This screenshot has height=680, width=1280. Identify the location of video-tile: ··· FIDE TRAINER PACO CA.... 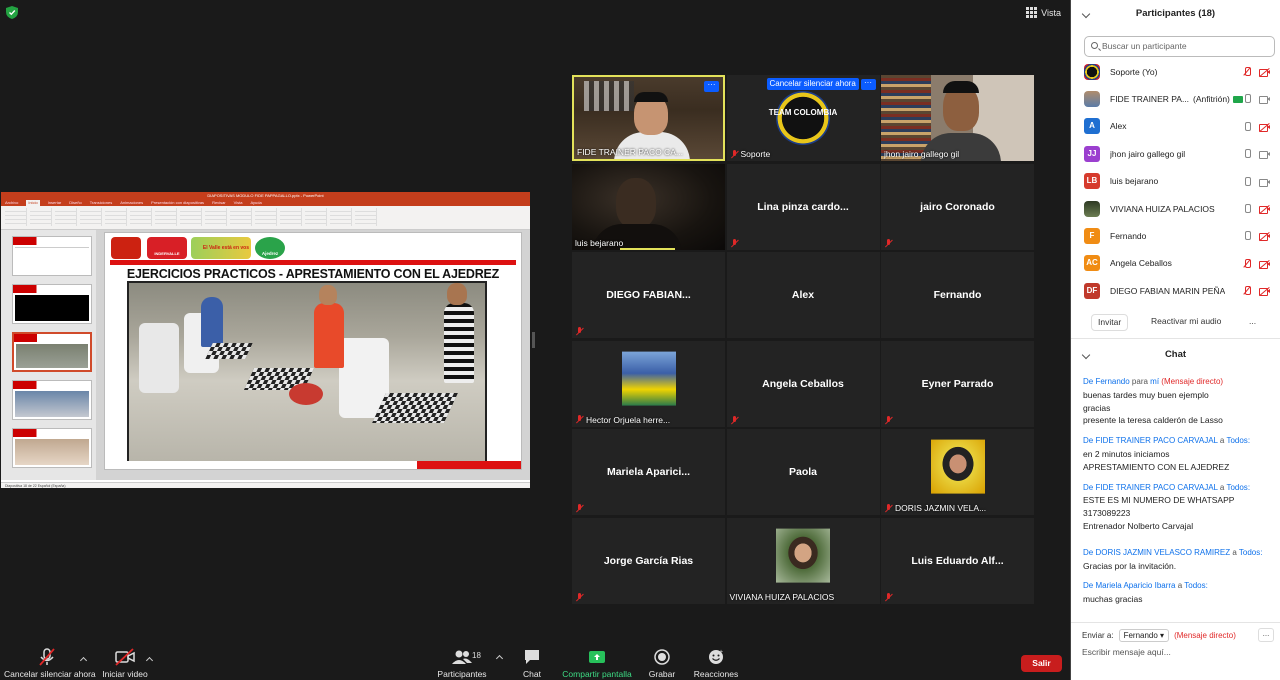
(648, 118).